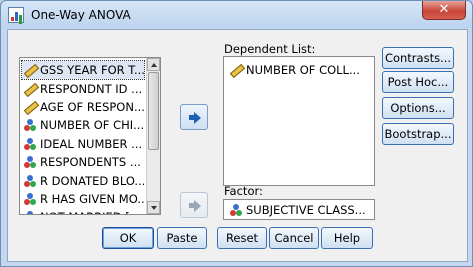  What do you see at coordinates (294, 238) in the screenshot?
I see `cancel-button: Cancel` at bounding box center [294, 238].